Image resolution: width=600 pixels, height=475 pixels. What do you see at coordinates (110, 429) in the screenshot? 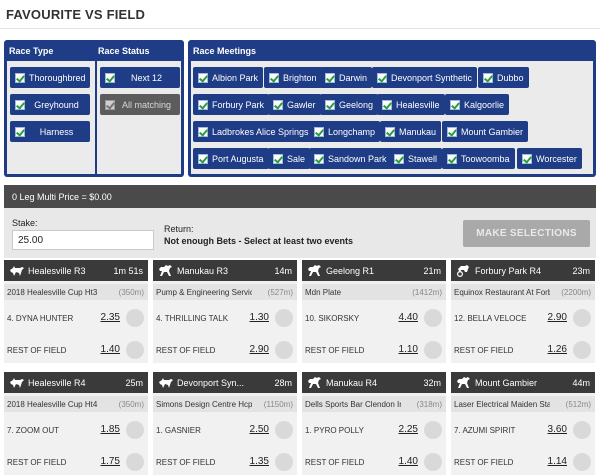
I see `favourite-price: 1.85` at bounding box center [110, 429].